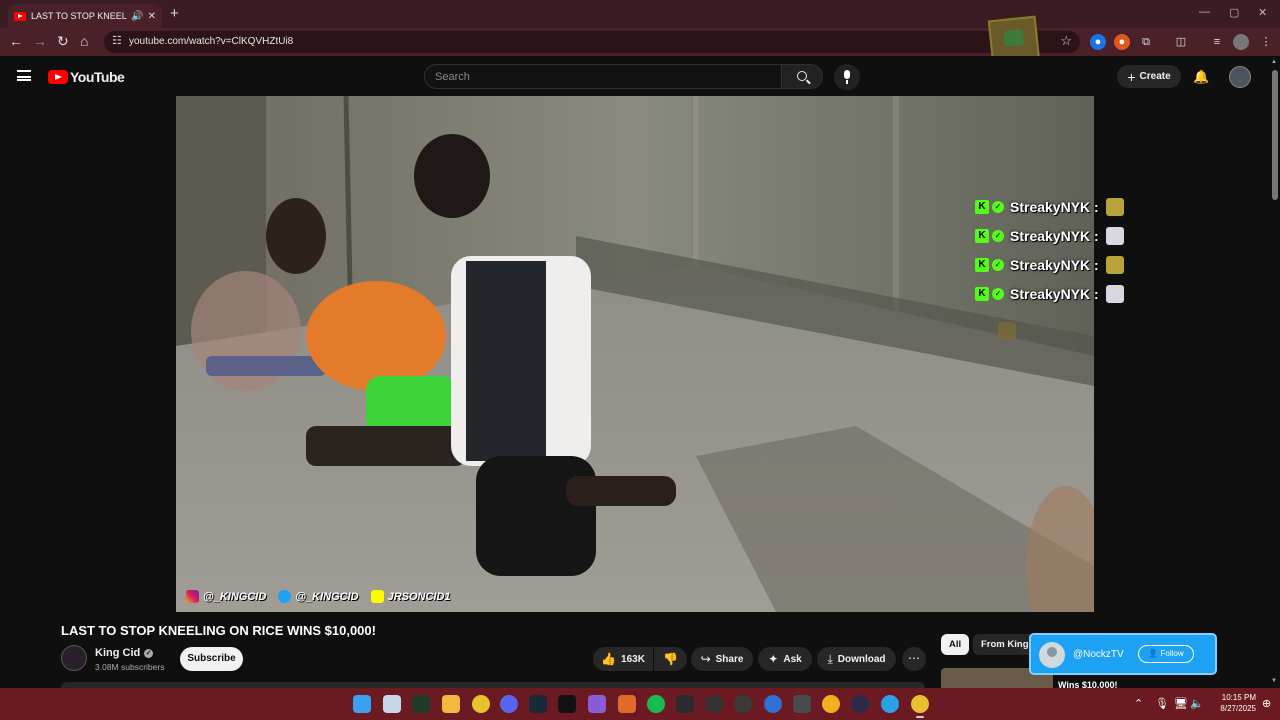  What do you see at coordinates (1005, 644) in the screenshot?
I see `chip-from-king: From King` at bounding box center [1005, 644].